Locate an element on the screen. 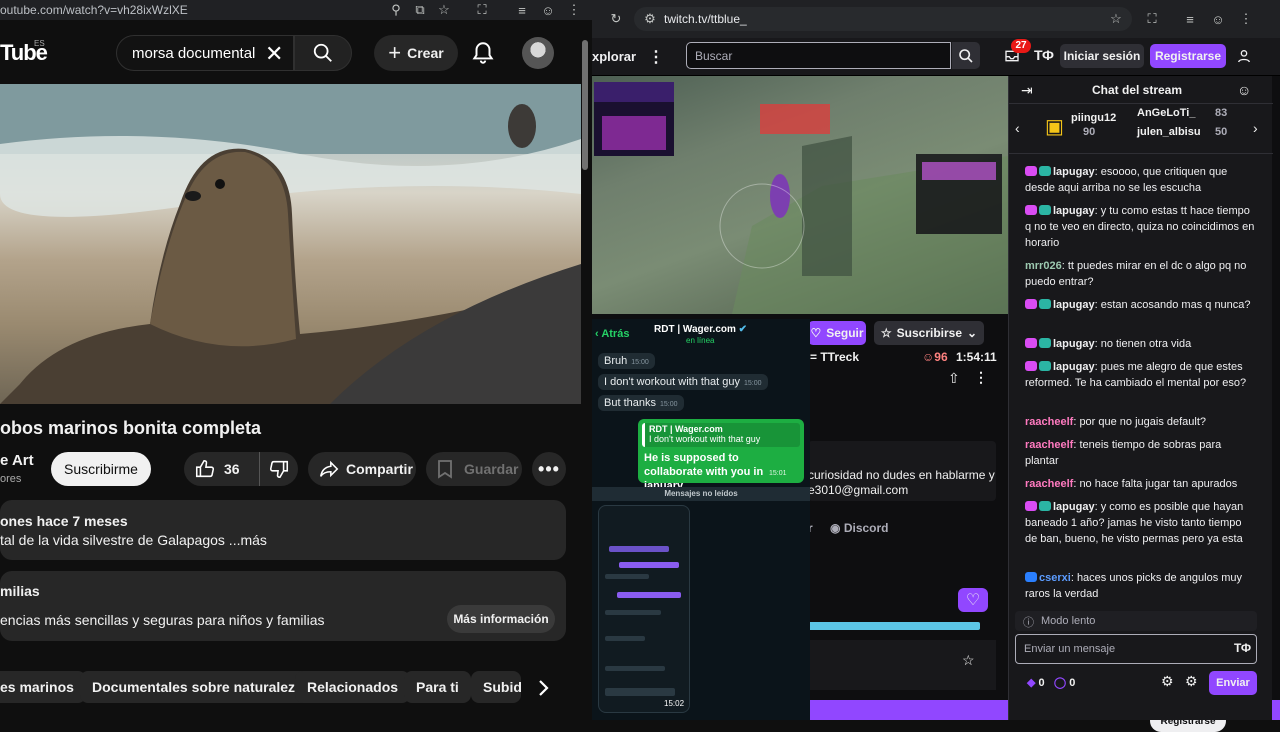 This screenshot has width=1280, height=732. chevron-left-icon: ‹ is located at coordinates (1017, 128).